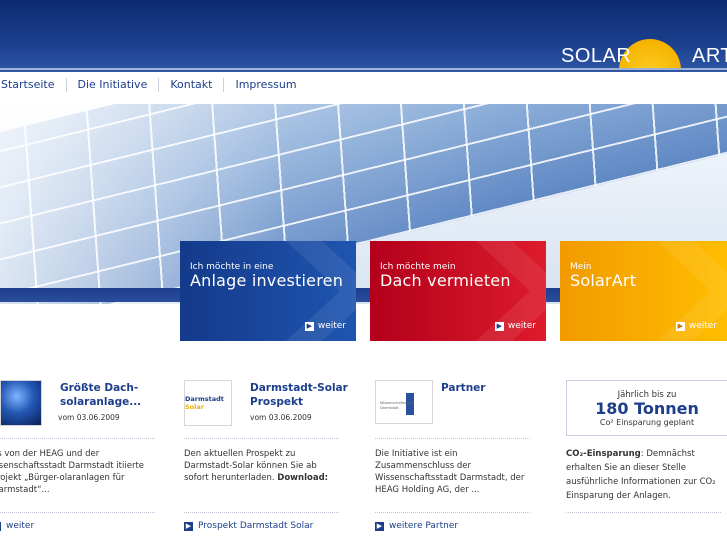 The image size is (727, 545). I want to click on tile-title: Dach vermieten, so click(445, 280).